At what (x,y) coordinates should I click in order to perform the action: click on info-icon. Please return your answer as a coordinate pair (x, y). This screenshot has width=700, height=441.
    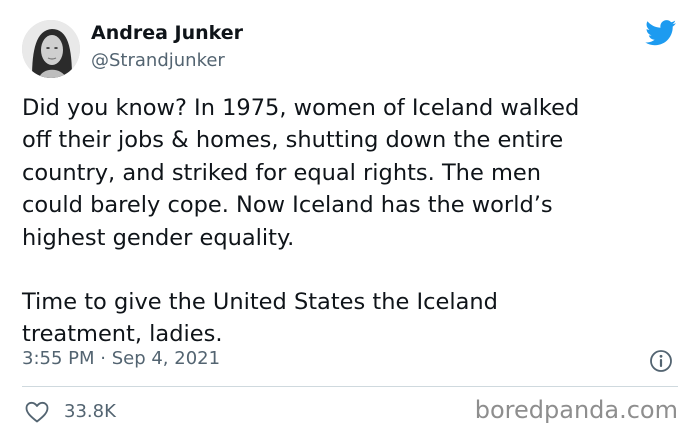
    Looking at the image, I should click on (661, 361).